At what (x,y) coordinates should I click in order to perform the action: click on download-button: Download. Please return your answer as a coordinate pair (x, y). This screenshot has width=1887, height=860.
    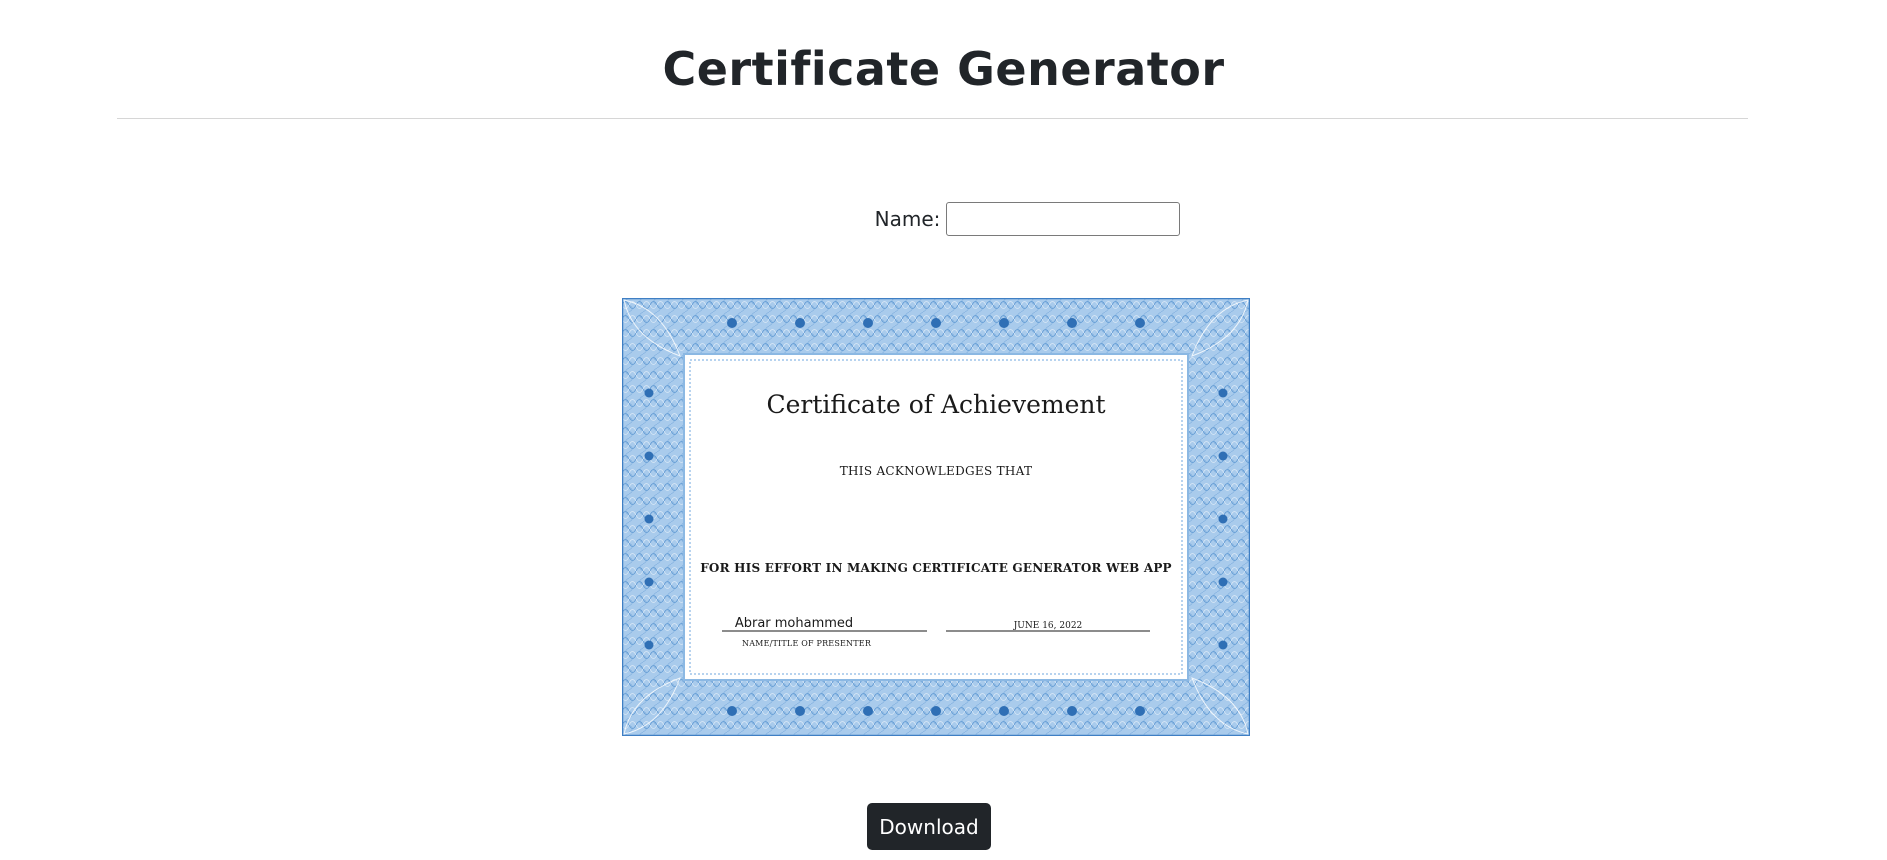
    Looking at the image, I should click on (929, 826).